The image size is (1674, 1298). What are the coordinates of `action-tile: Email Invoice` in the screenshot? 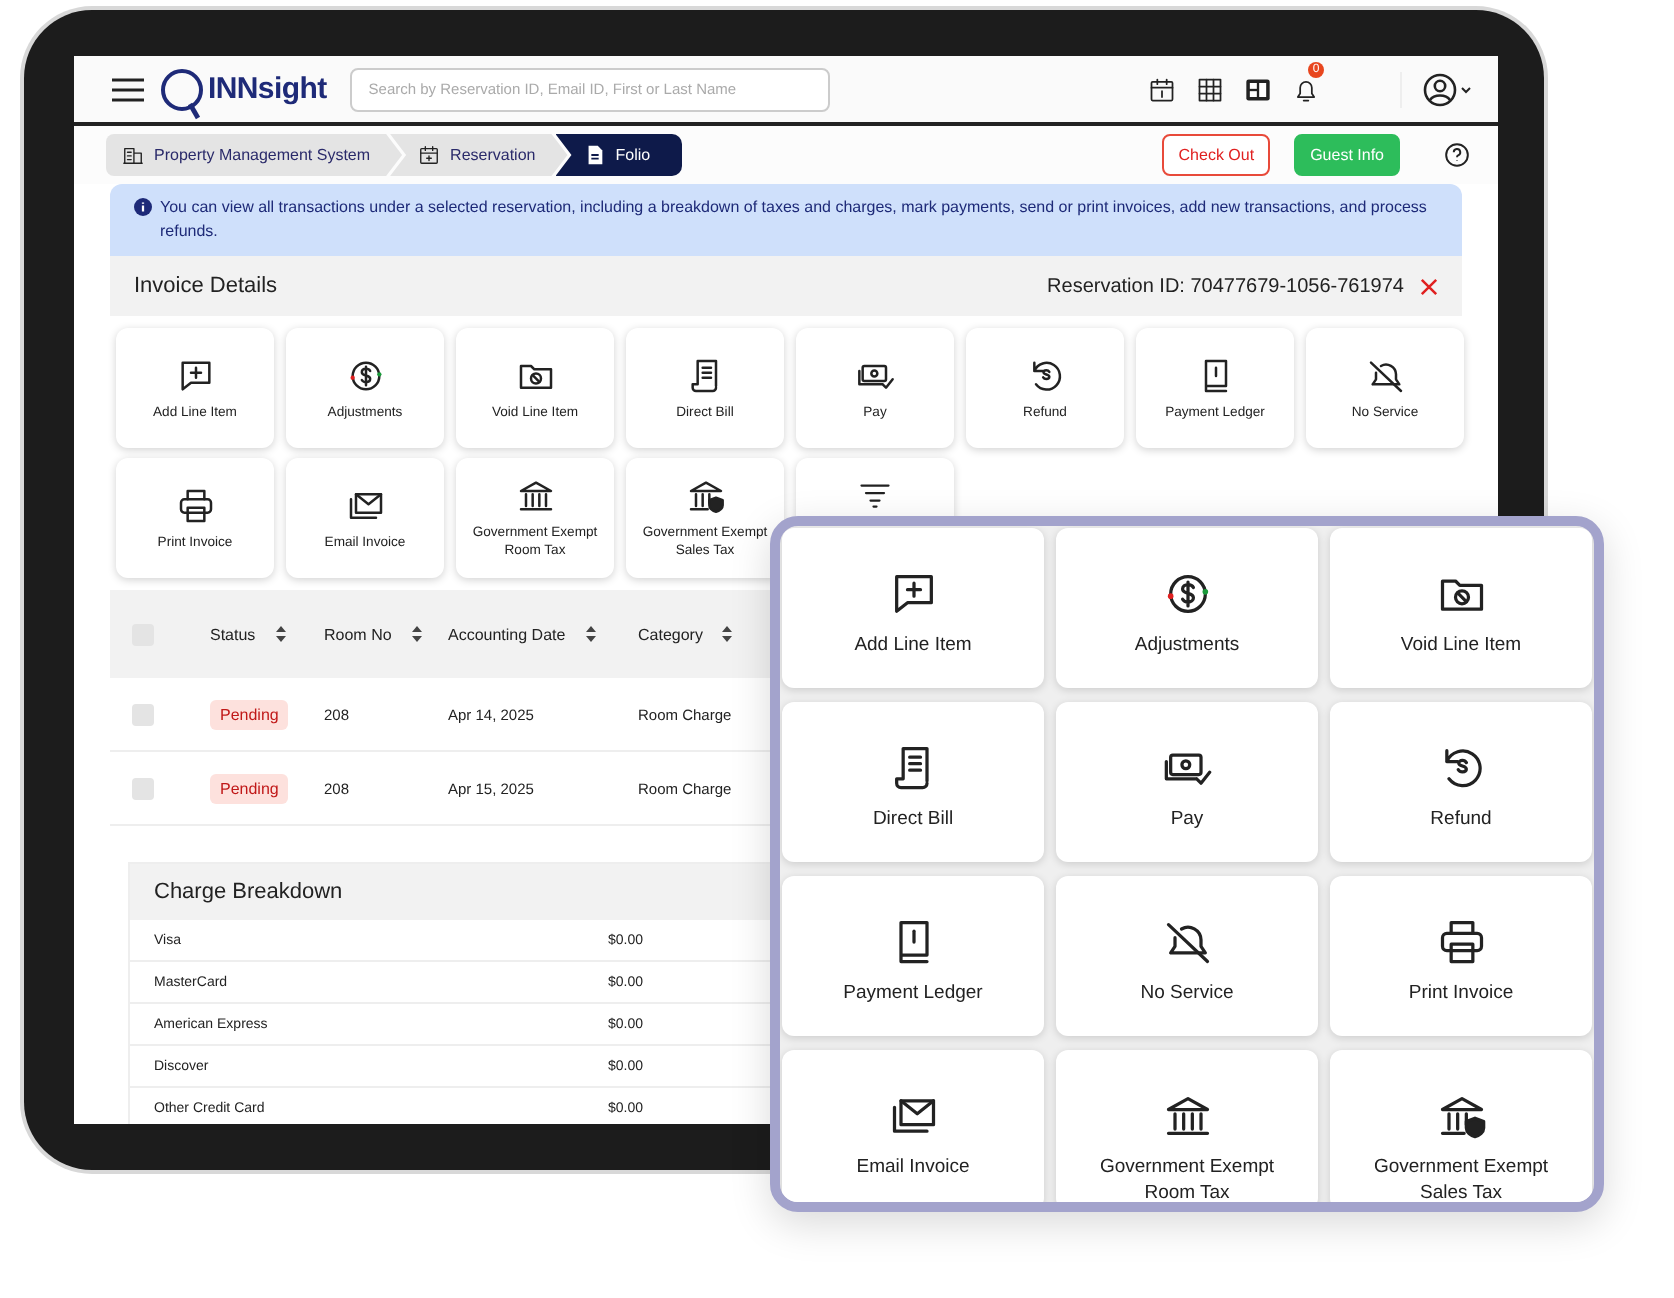 It's located at (913, 1126).